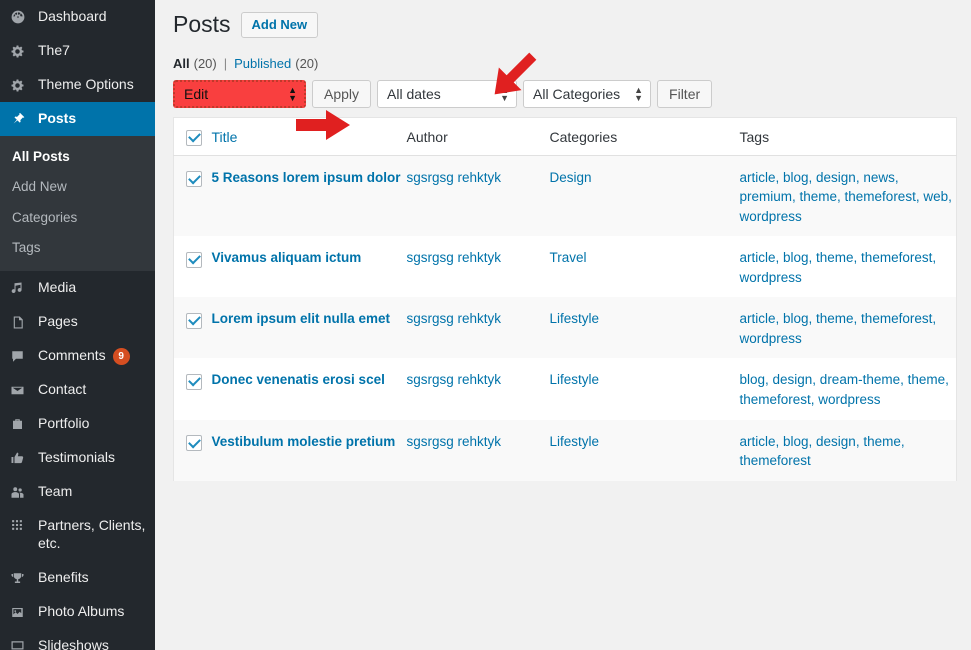 The width and height of the screenshot is (971, 650). I want to click on users-icon, so click(22, 492).